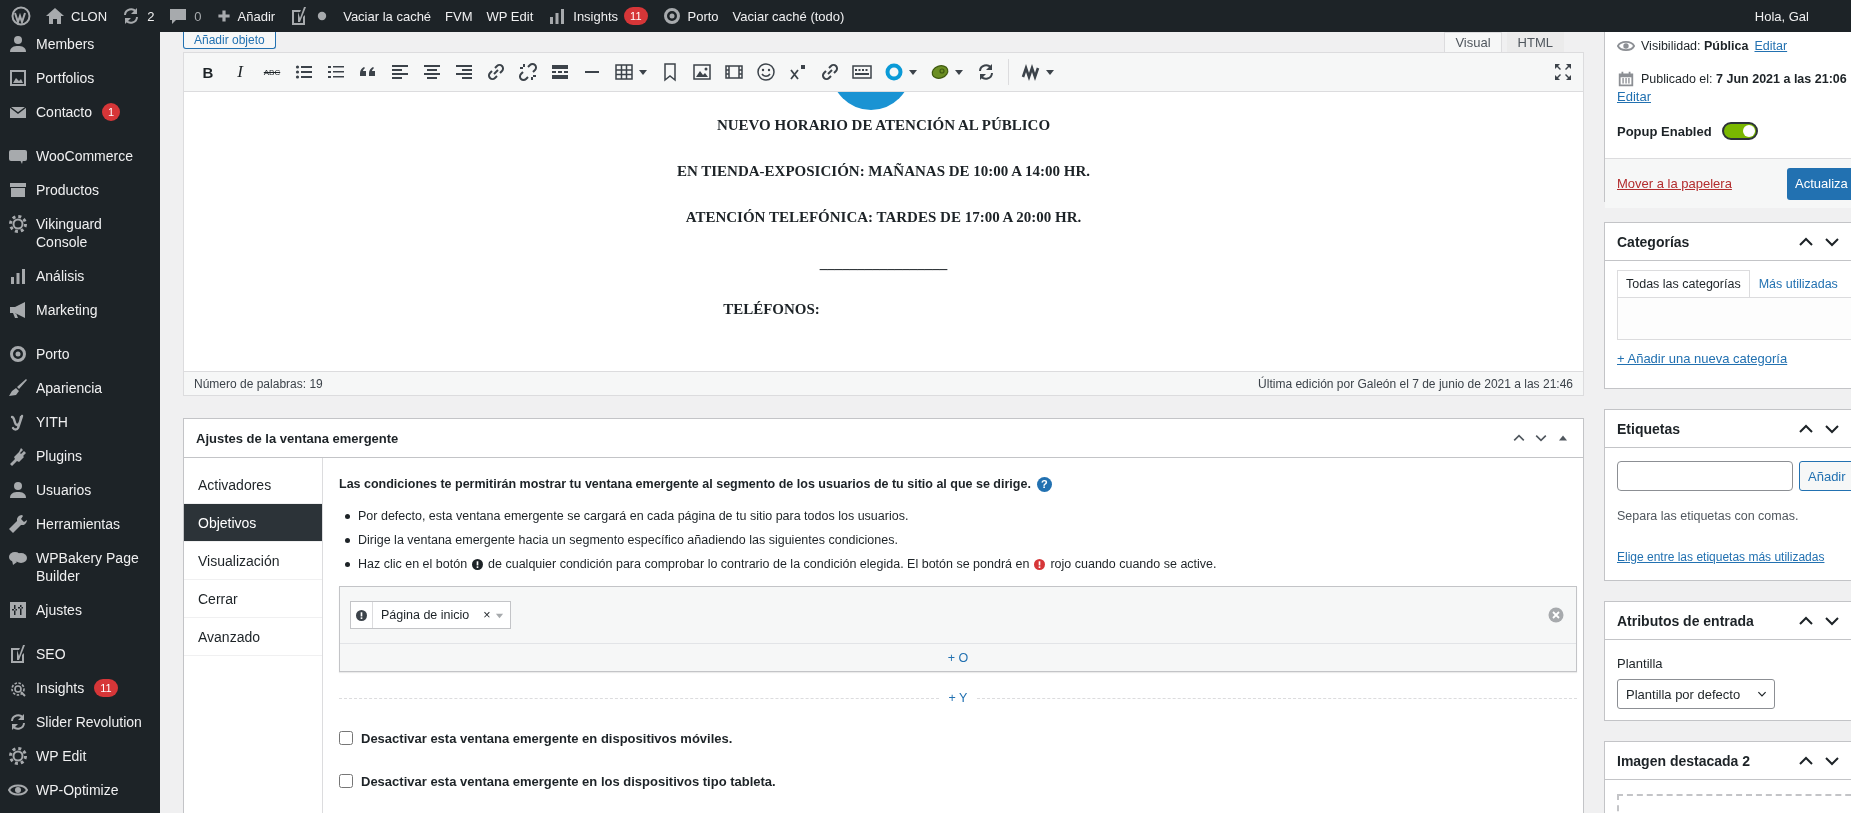 Image resolution: width=1851 pixels, height=813 pixels. What do you see at coordinates (1708, 516) in the screenshot?
I see `hint-text: Separa las etiquetas con comas.` at bounding box center [1708, 516].